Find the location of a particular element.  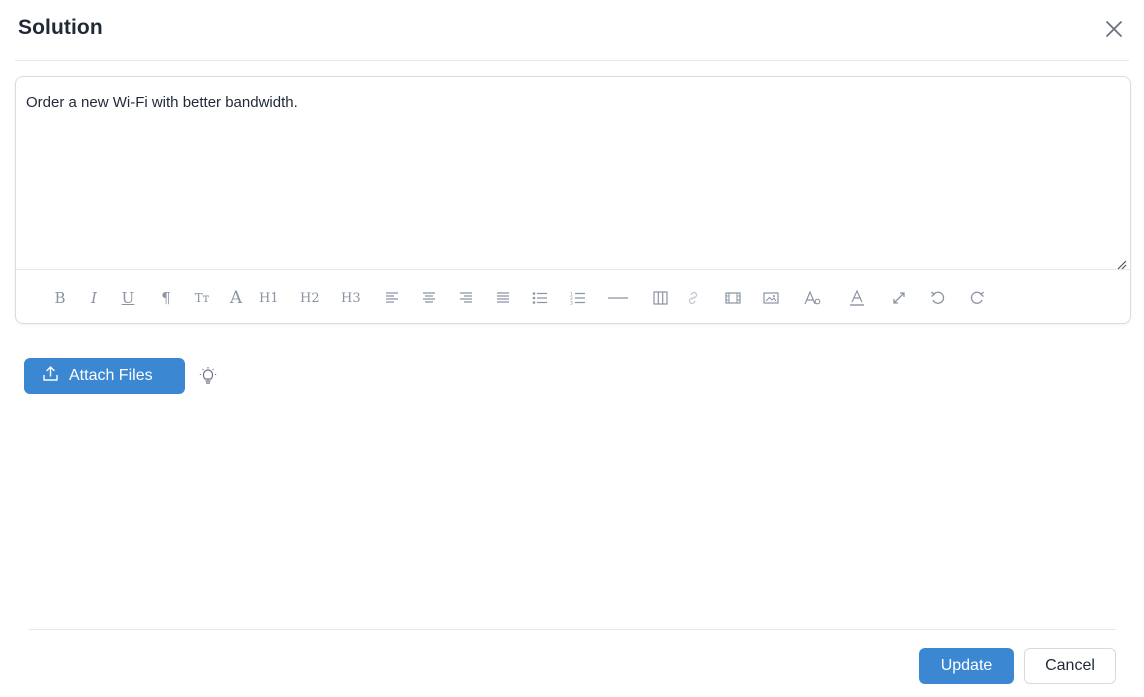

footer-divider is located at coordinates (572, 629).